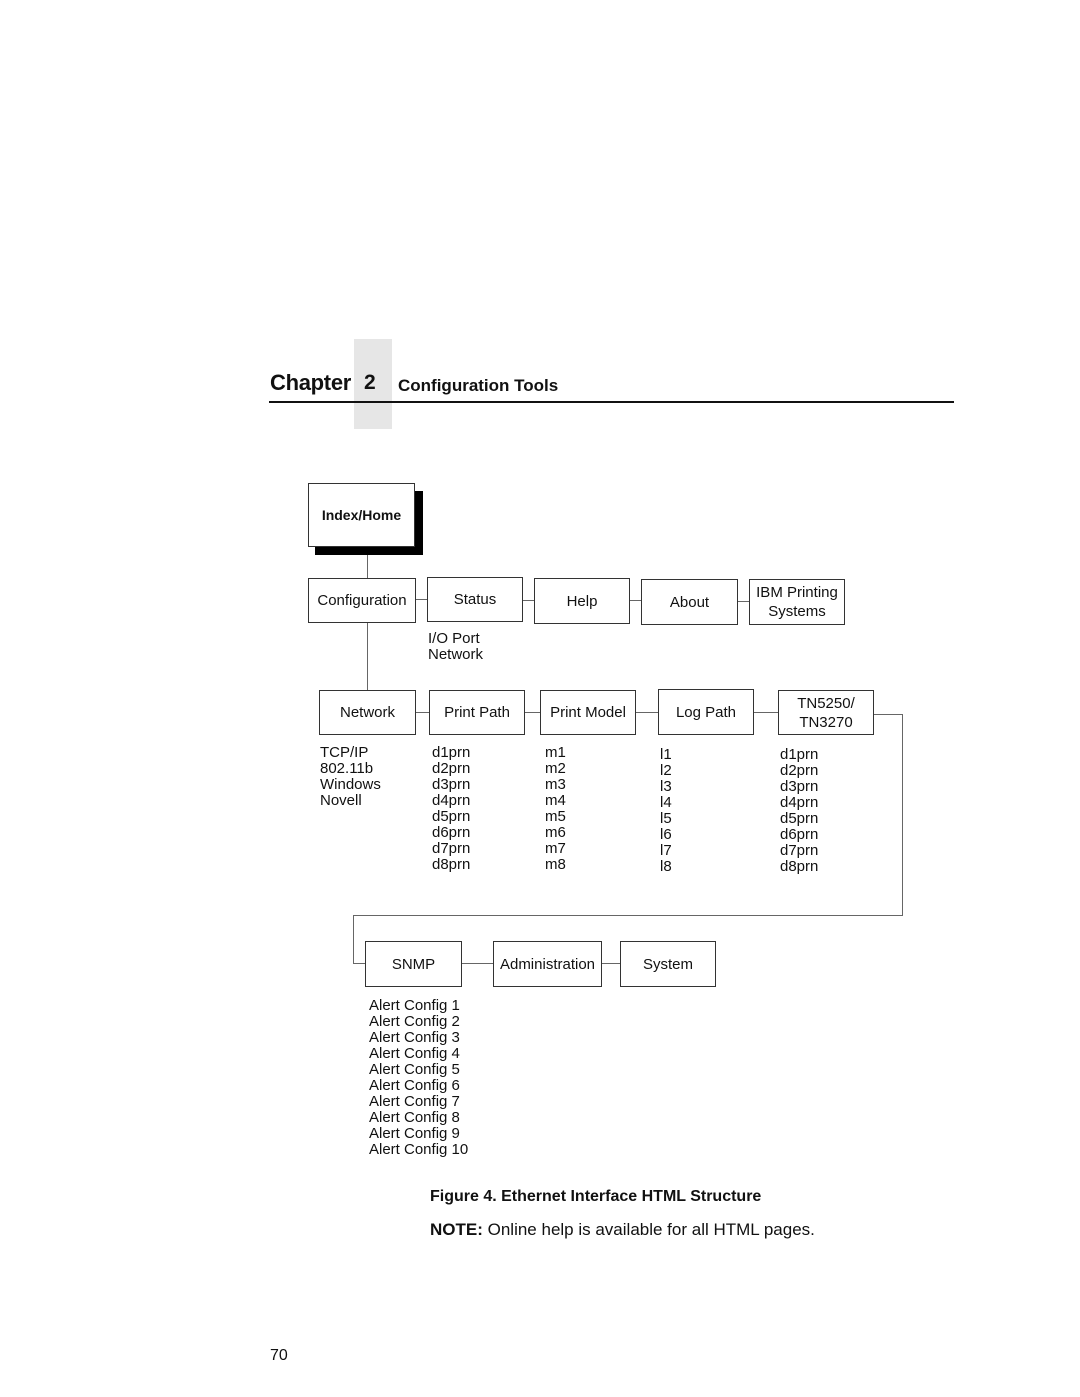 This screenshot has width=1080, height=1397. What do you see at coordinates (367, 712) in the screenshot?
I see `node-network: Network` at bounding box center [367, 712].